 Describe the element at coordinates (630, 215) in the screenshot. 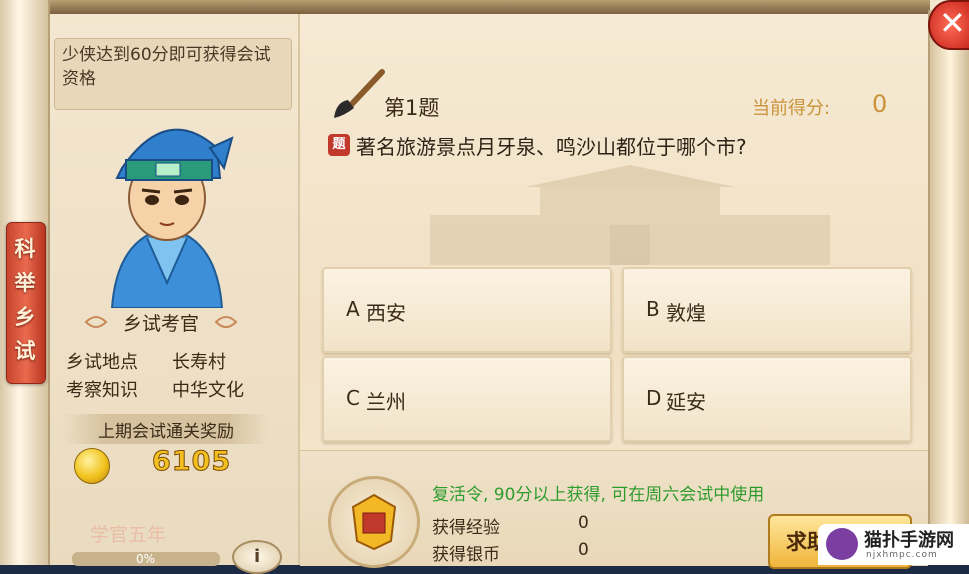

I see `background-city-wall` at that location.